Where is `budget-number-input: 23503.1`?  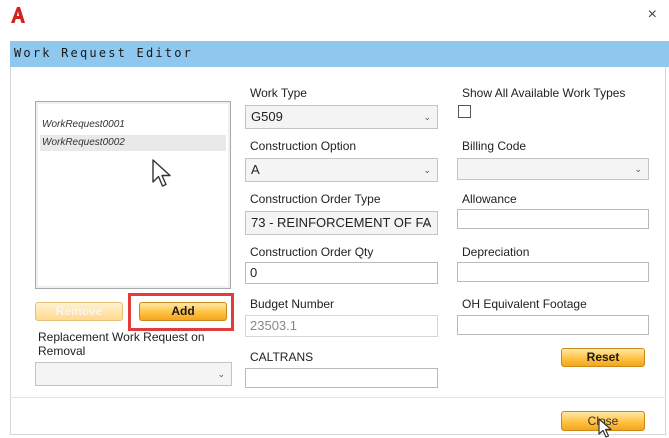 budget-number-input: 23503.1 is located at coordinates (341, 326).